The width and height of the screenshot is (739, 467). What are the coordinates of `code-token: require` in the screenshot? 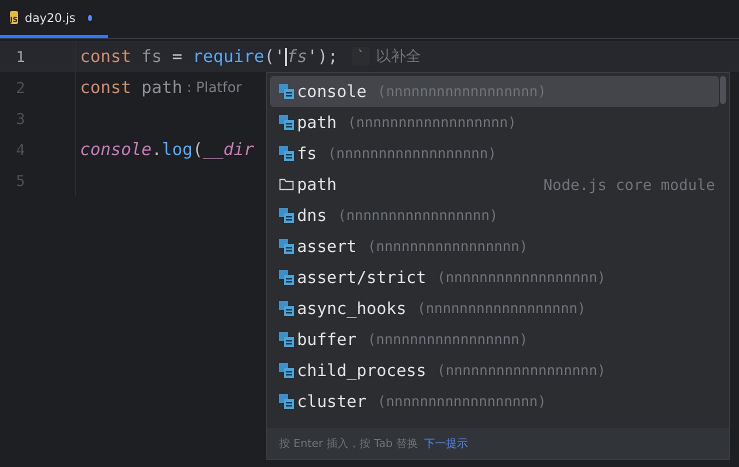 It's located at (228, 56).